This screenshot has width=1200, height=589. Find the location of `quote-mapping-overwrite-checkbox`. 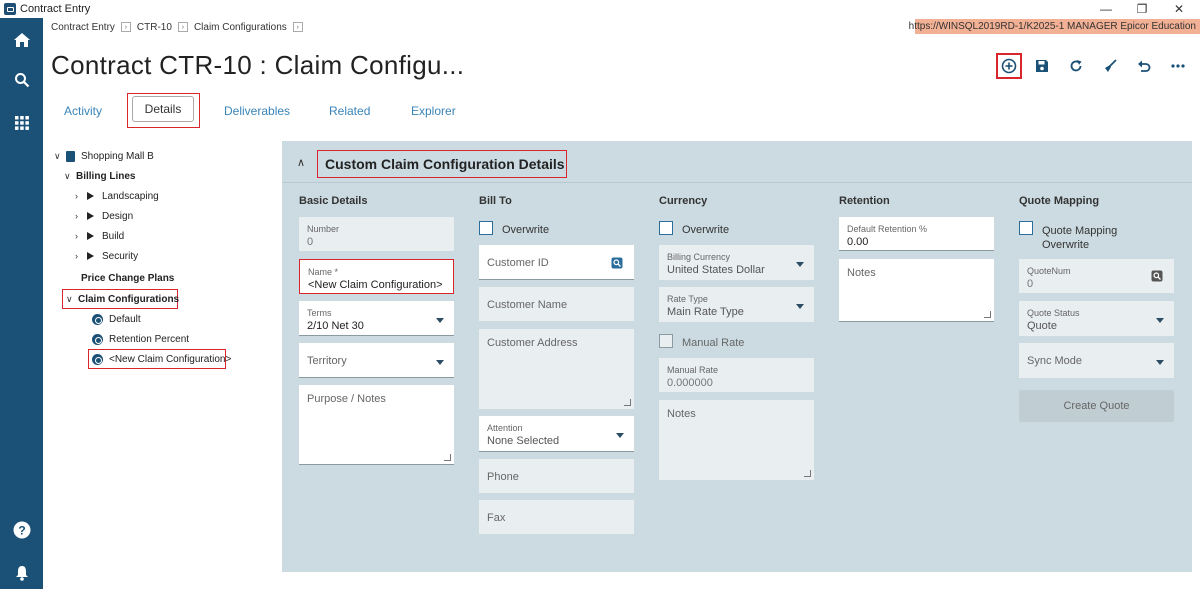

quote-mapping-overwrite-checkbox is located at coordinates (1026, 228).